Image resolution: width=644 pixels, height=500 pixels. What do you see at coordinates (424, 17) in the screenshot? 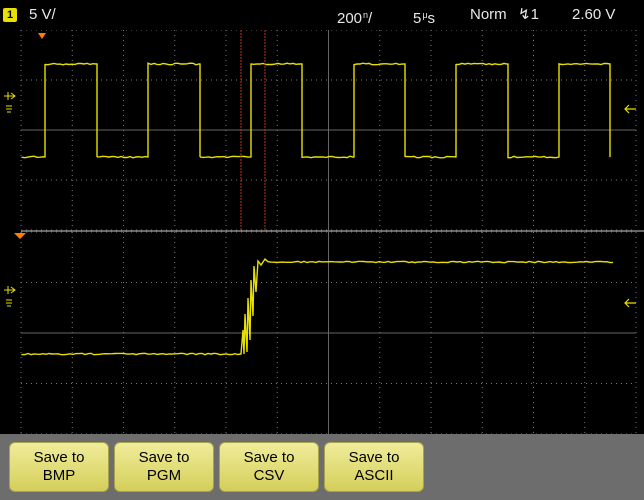
I see `trigger-delay: 5μs` at bounding box center [424, 17].